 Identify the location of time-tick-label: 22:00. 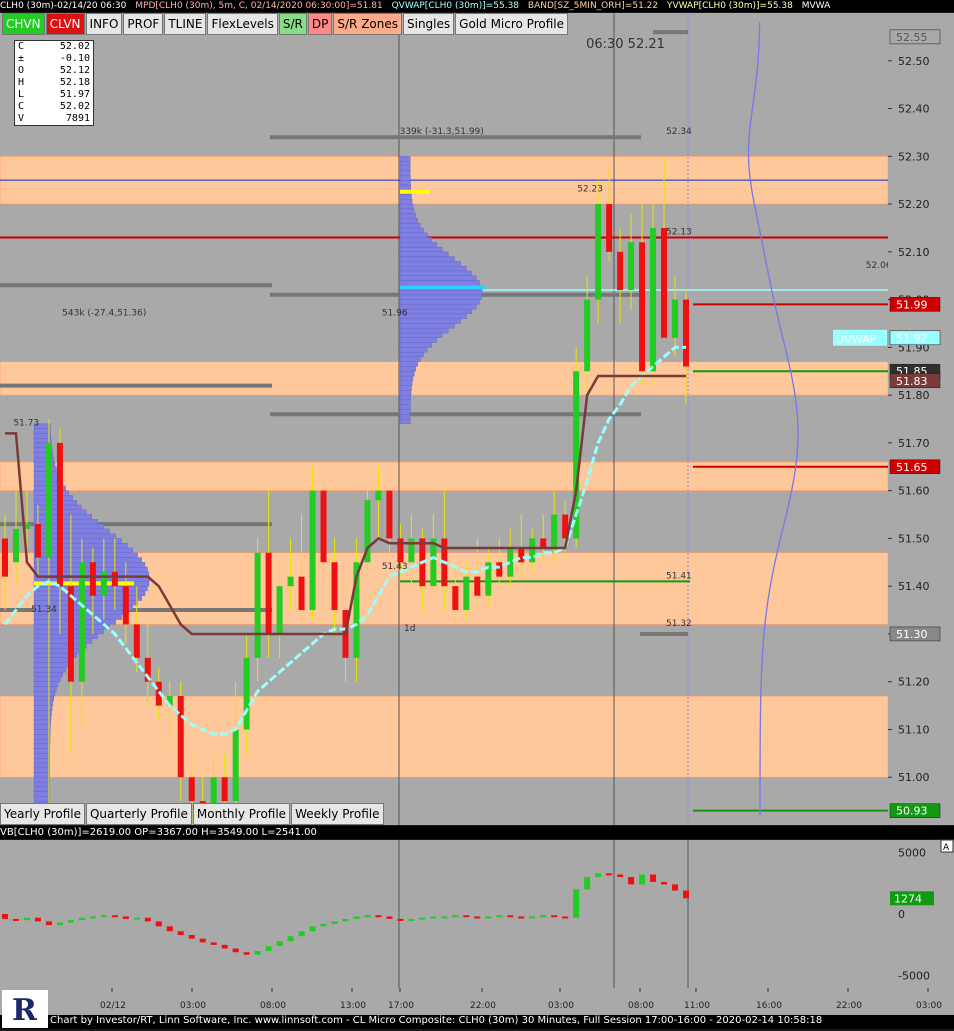
(483, 1006).